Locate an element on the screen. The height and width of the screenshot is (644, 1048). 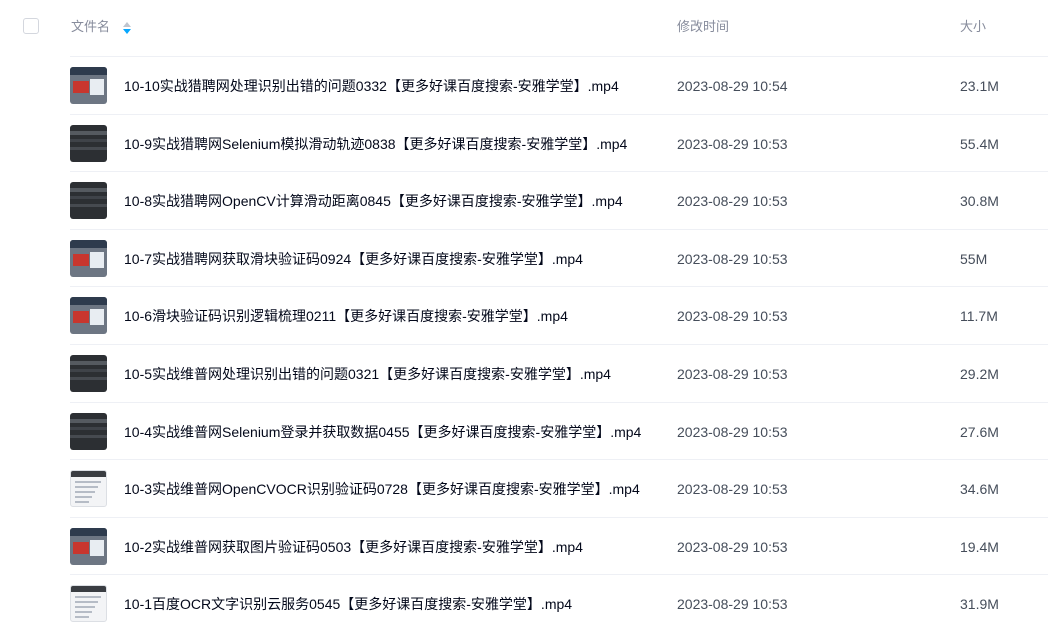
file-size: 19.4M is located at coordinates (979, 546).